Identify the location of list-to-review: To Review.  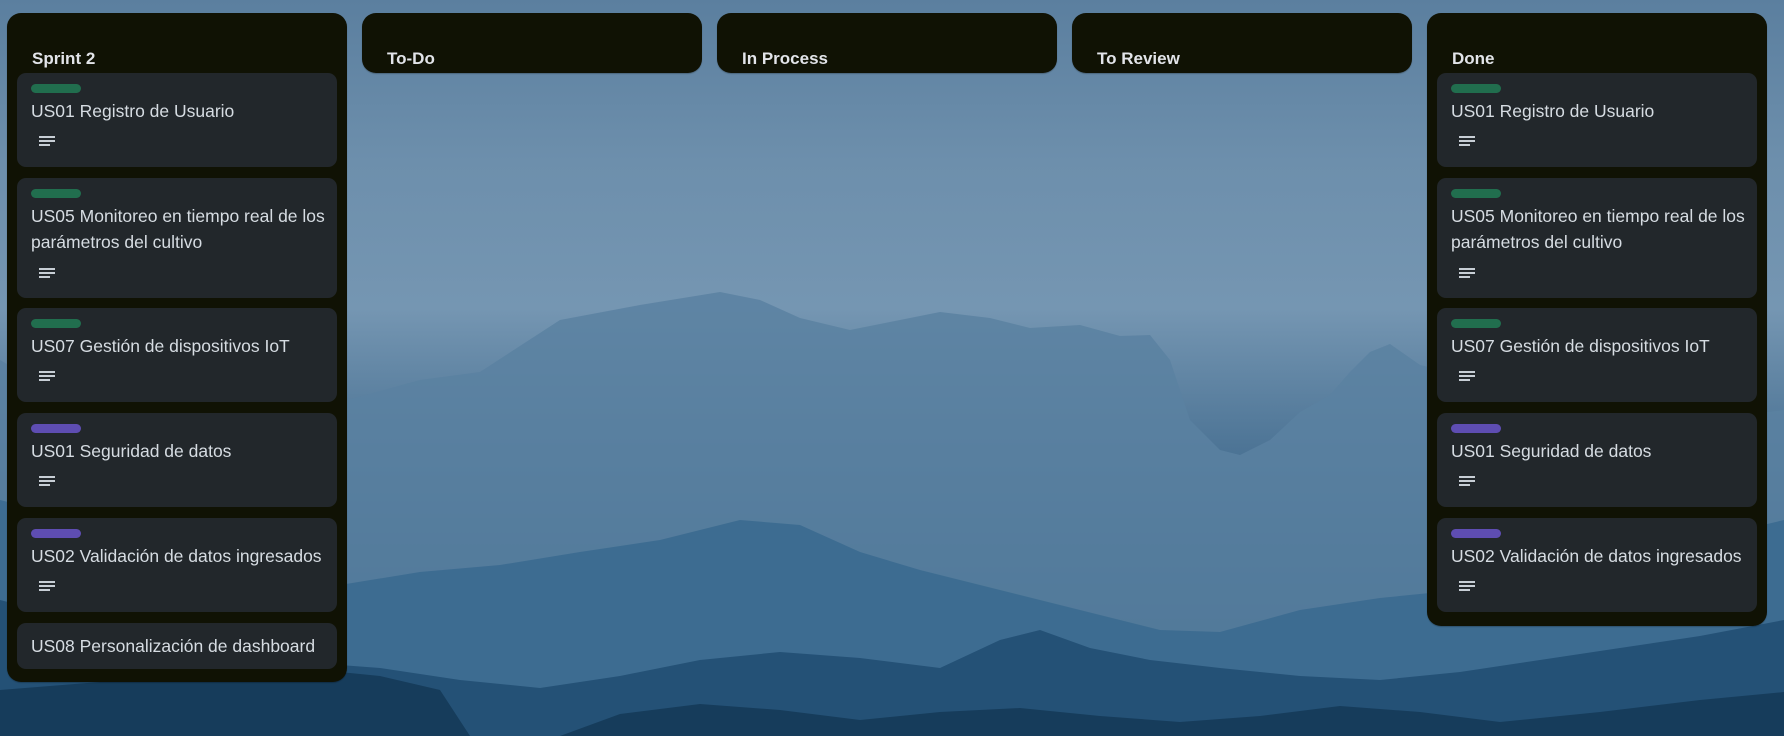
(1242, 43).